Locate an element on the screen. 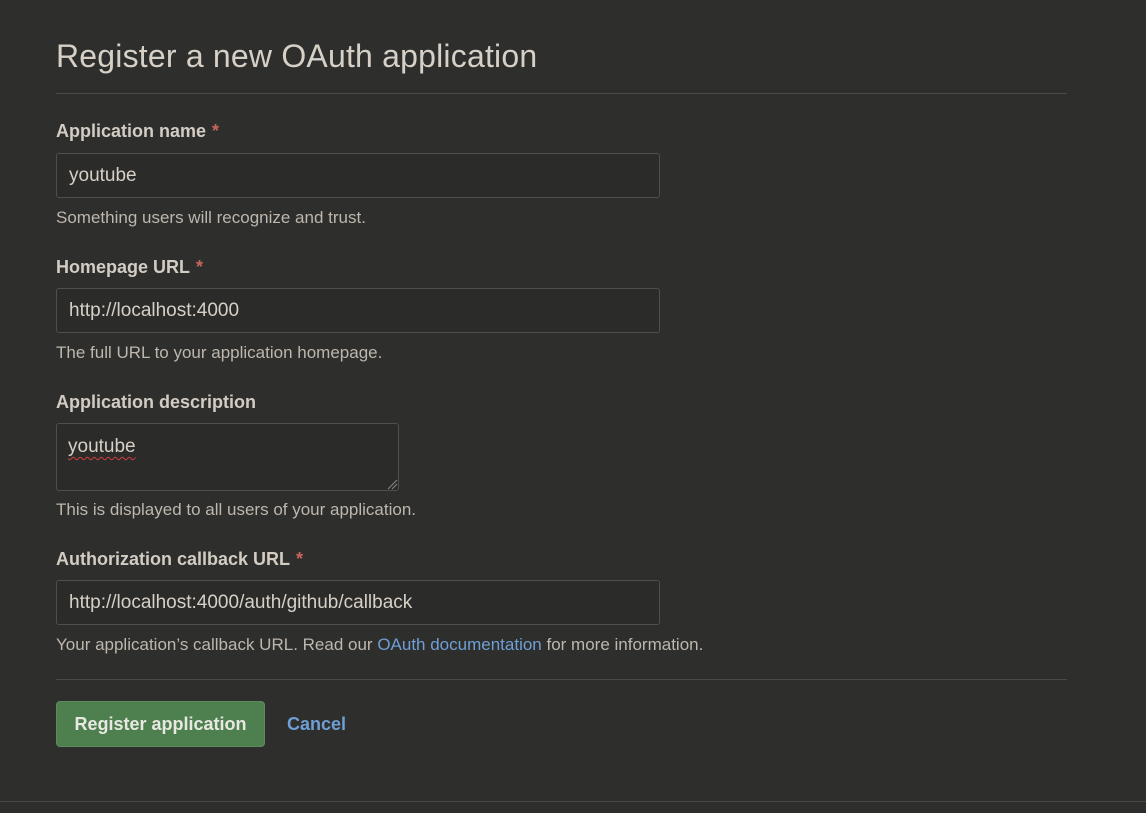  app-name-label: Application name * is located at coordinates (137, 131).